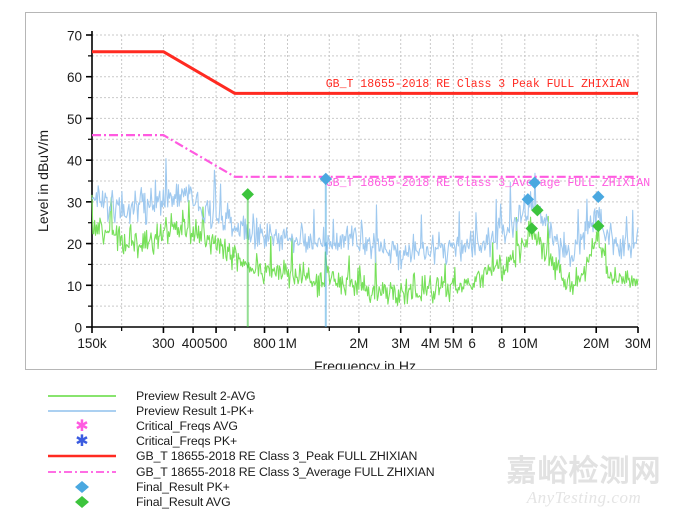 The width and height of the screenshot is (680, 513). What do you see at coordinates (74, 119) in the screenshot?
I see `y-tick-label: 50` at bounding box center [74, 119].